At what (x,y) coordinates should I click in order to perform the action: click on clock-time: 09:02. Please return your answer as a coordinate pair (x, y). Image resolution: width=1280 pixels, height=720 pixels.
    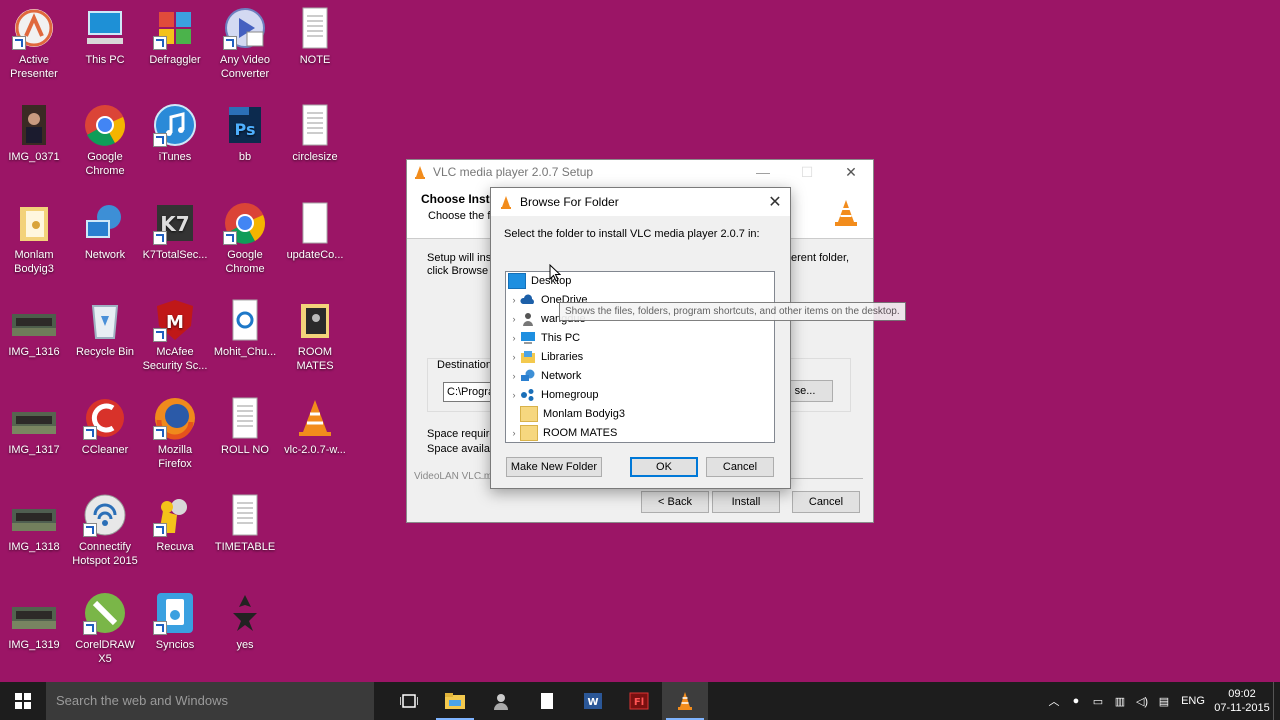
    Looking at the image, I should click on (1242, 694).